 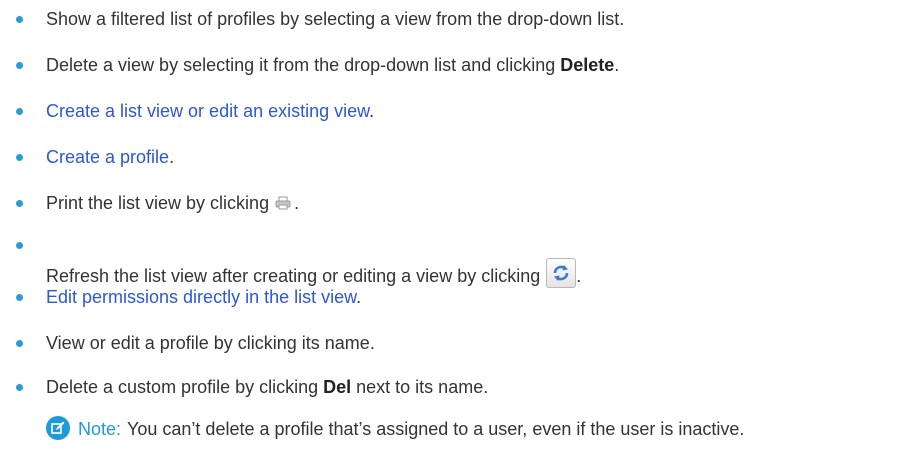 I want to click on list-item-text: Delete a custom profile by clicking, so click(x=185, y=387).